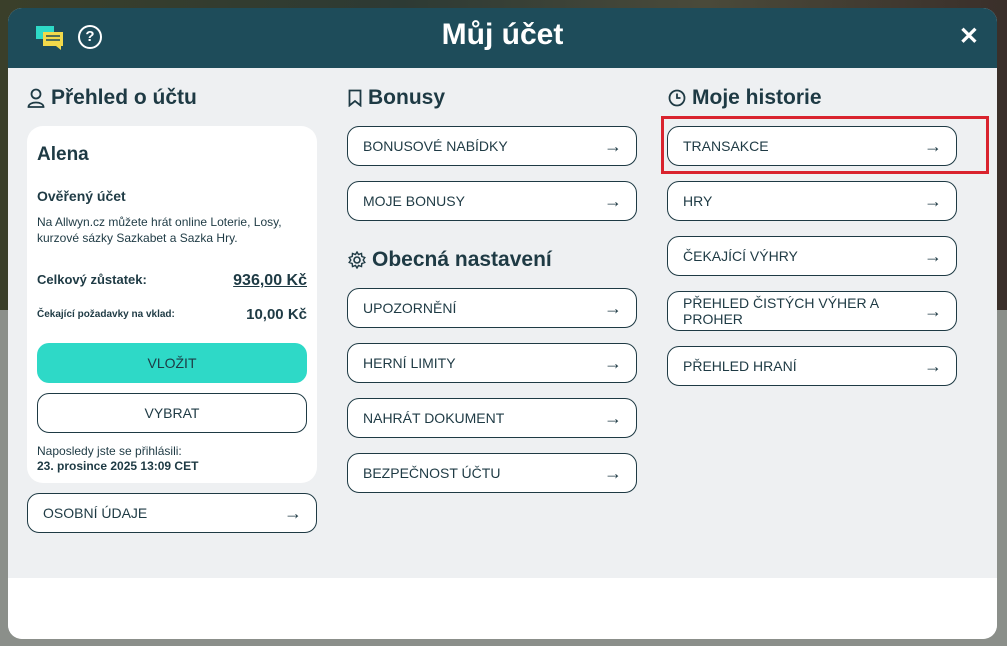 This screenshot has width=1007, height=646. What do you see at coordinates (812, 256) in the screenshot?
I see `pending-wins-button: ČEKAJÍCÍ VÝHRY →` at bounding box center [812, 256].